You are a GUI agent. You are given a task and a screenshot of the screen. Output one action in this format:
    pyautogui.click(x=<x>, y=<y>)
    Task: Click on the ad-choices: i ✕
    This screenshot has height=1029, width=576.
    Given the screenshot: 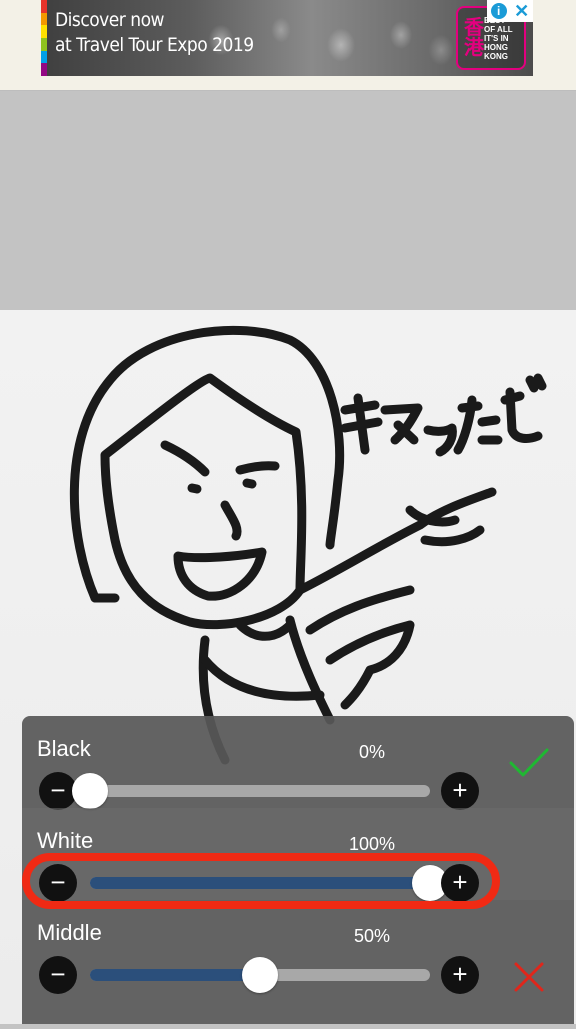 What is the action you would take?
    pyautogui.click(x=510, y=11)
    